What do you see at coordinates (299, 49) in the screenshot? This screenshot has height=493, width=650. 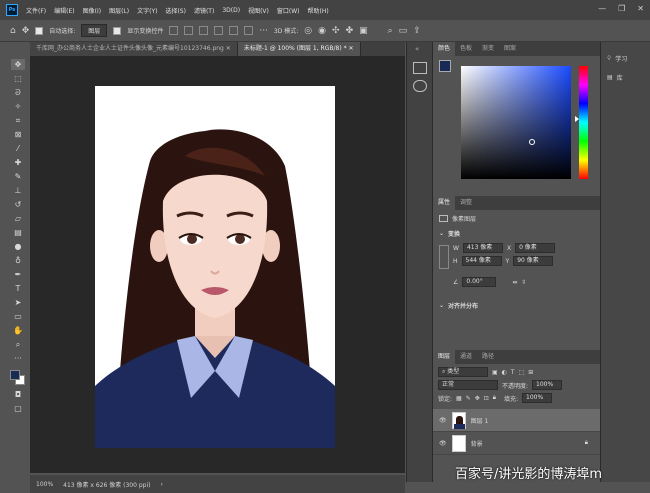 I see `tab-untitled-1: 未标题-1 @ 100% (图层 1, RGB/8) * ✕` at bounding box center [299, 49].